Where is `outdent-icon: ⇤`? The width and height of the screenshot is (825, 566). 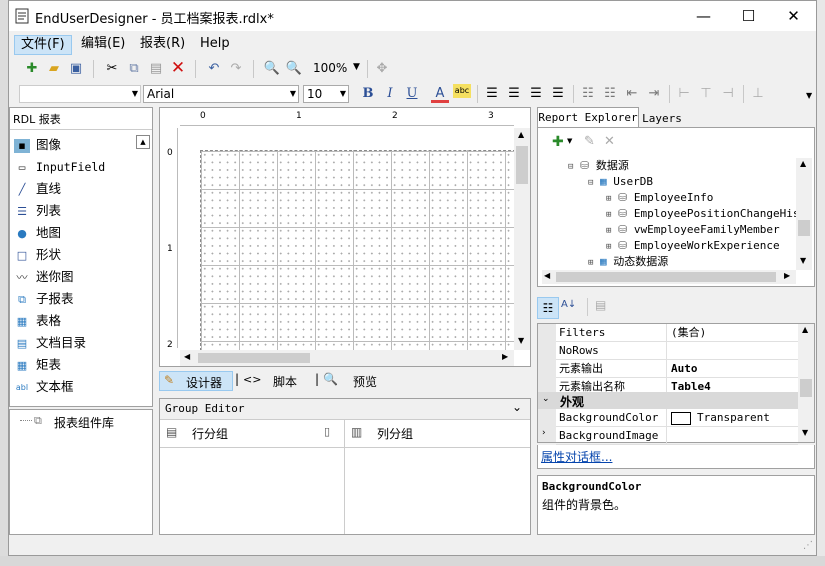 outdent-icon: ⇤ is located at coordinates (632, 94).